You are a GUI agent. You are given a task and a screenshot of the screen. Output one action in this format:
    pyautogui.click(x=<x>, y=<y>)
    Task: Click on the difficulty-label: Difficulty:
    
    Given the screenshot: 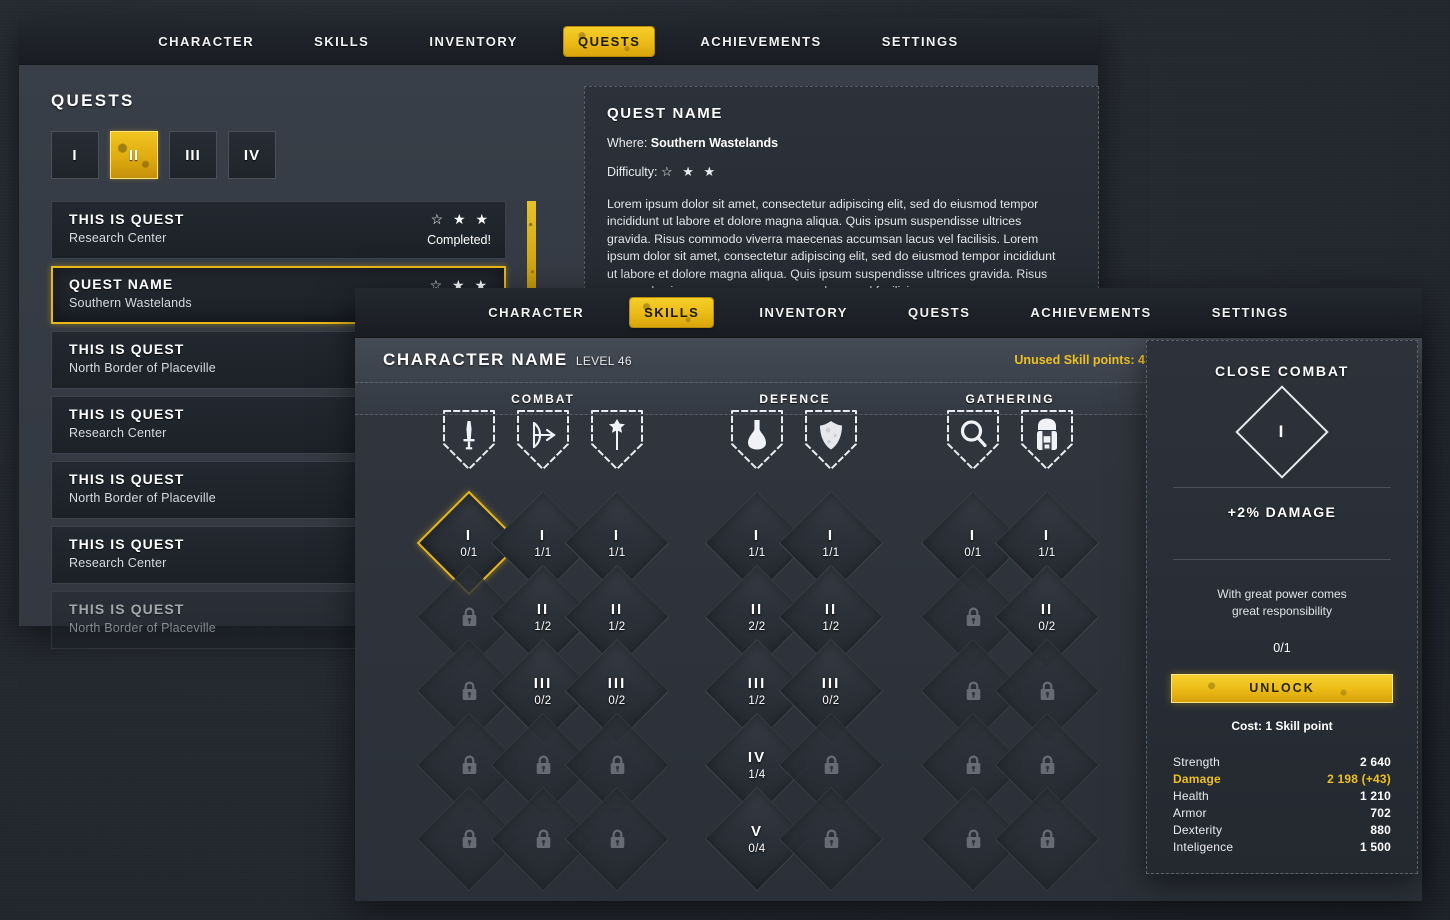 What is the action you would take?
    pyautogui.click(x=632, y=172)
    